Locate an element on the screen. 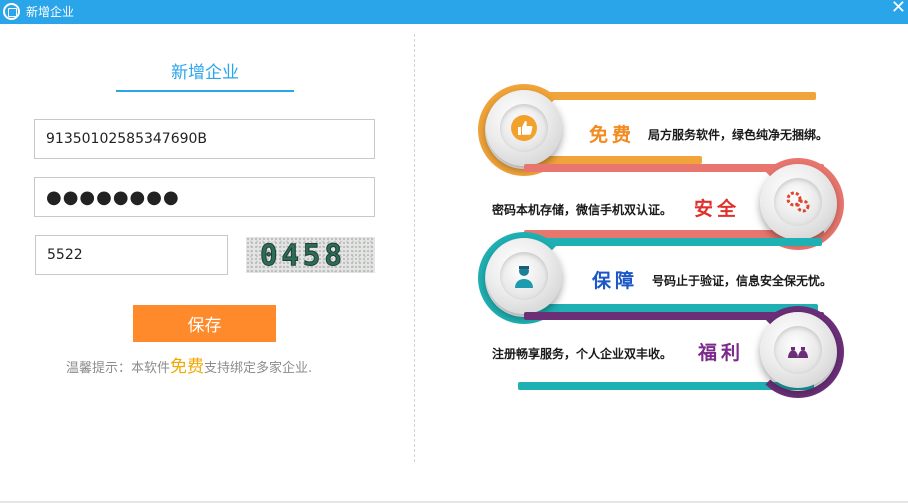 Image resolution: width=908 pixels, height=503 pixels. feature-title-1: 免费 is located at coordinates (612, 135).